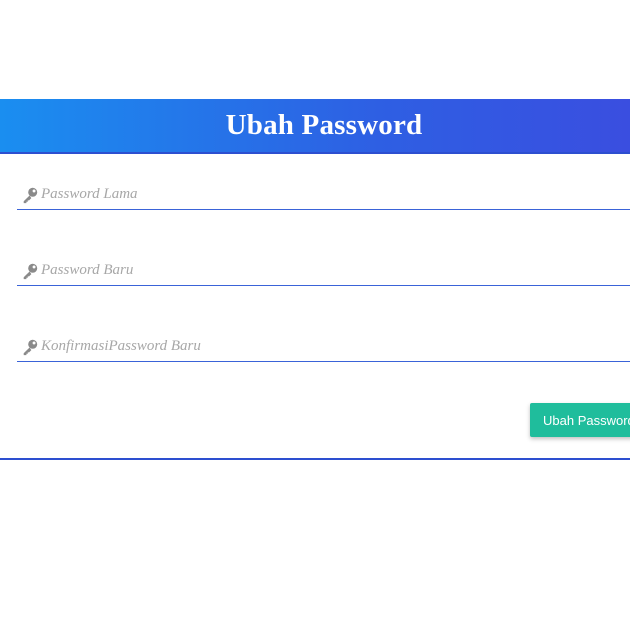  I want to click on divider, so click(315, 459).